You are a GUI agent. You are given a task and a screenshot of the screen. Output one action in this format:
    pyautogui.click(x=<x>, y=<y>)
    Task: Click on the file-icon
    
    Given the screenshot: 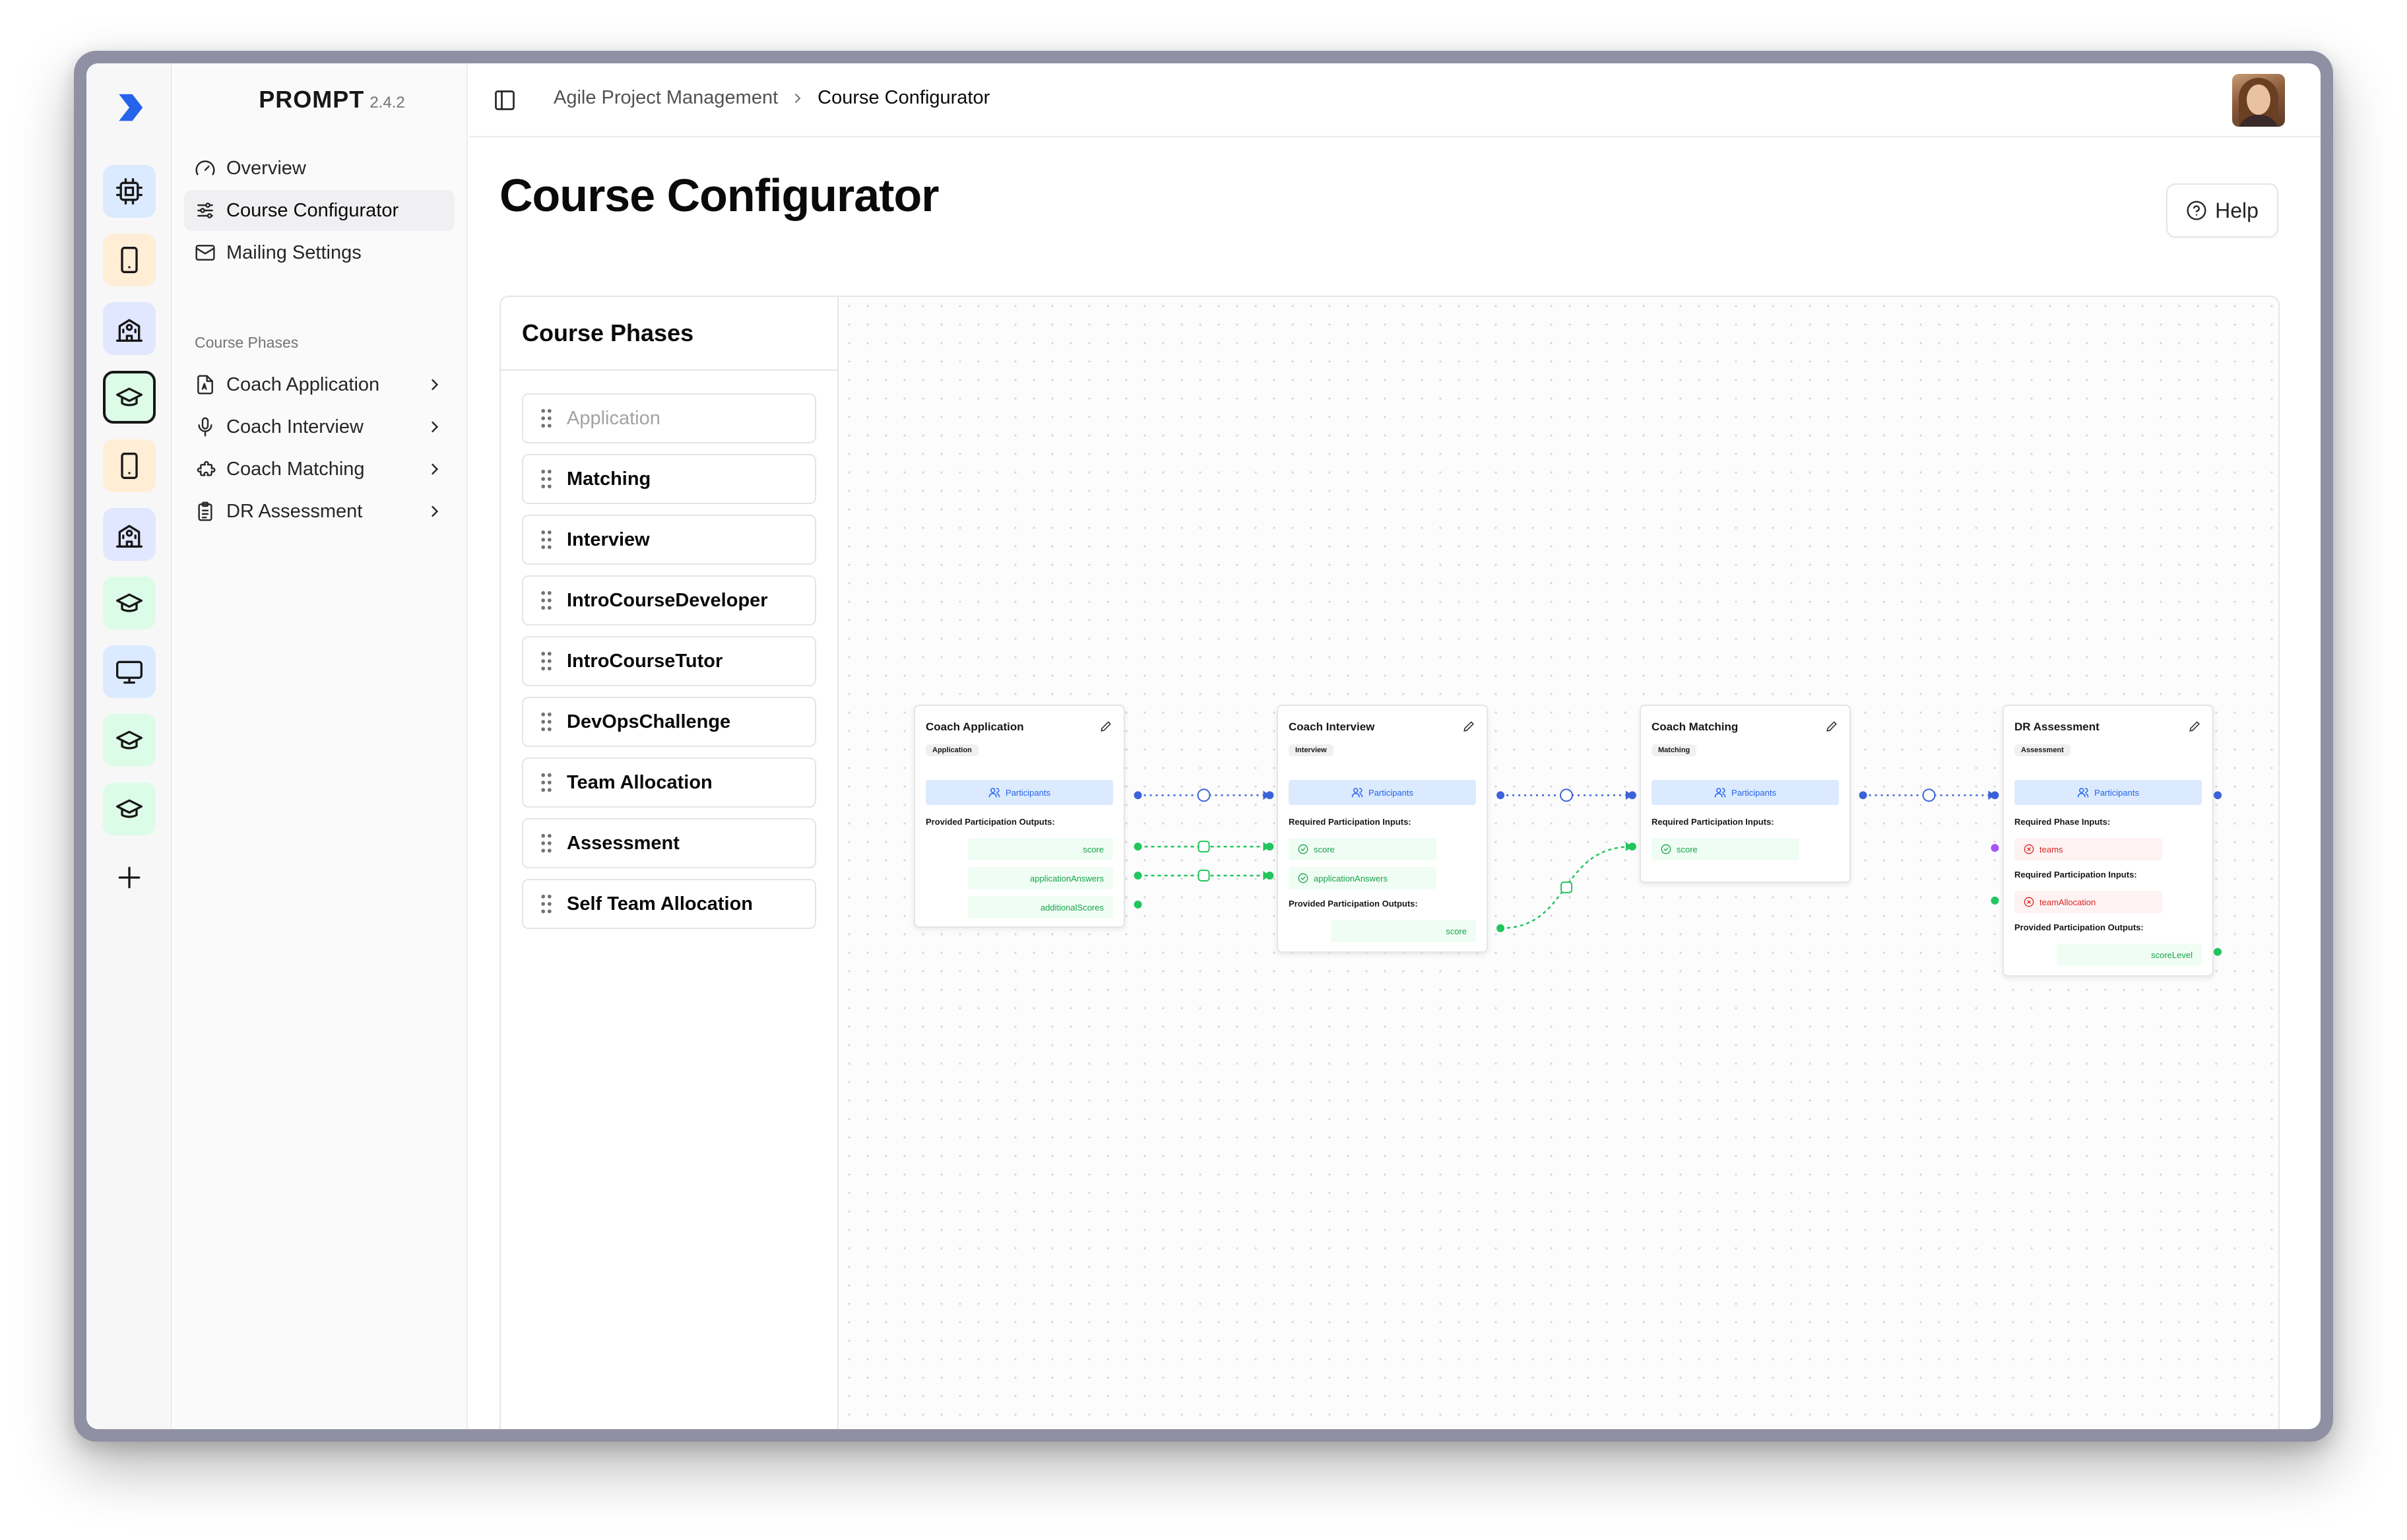 What is the action you would take?
    pyautogui.click(x=205, y=385)
    